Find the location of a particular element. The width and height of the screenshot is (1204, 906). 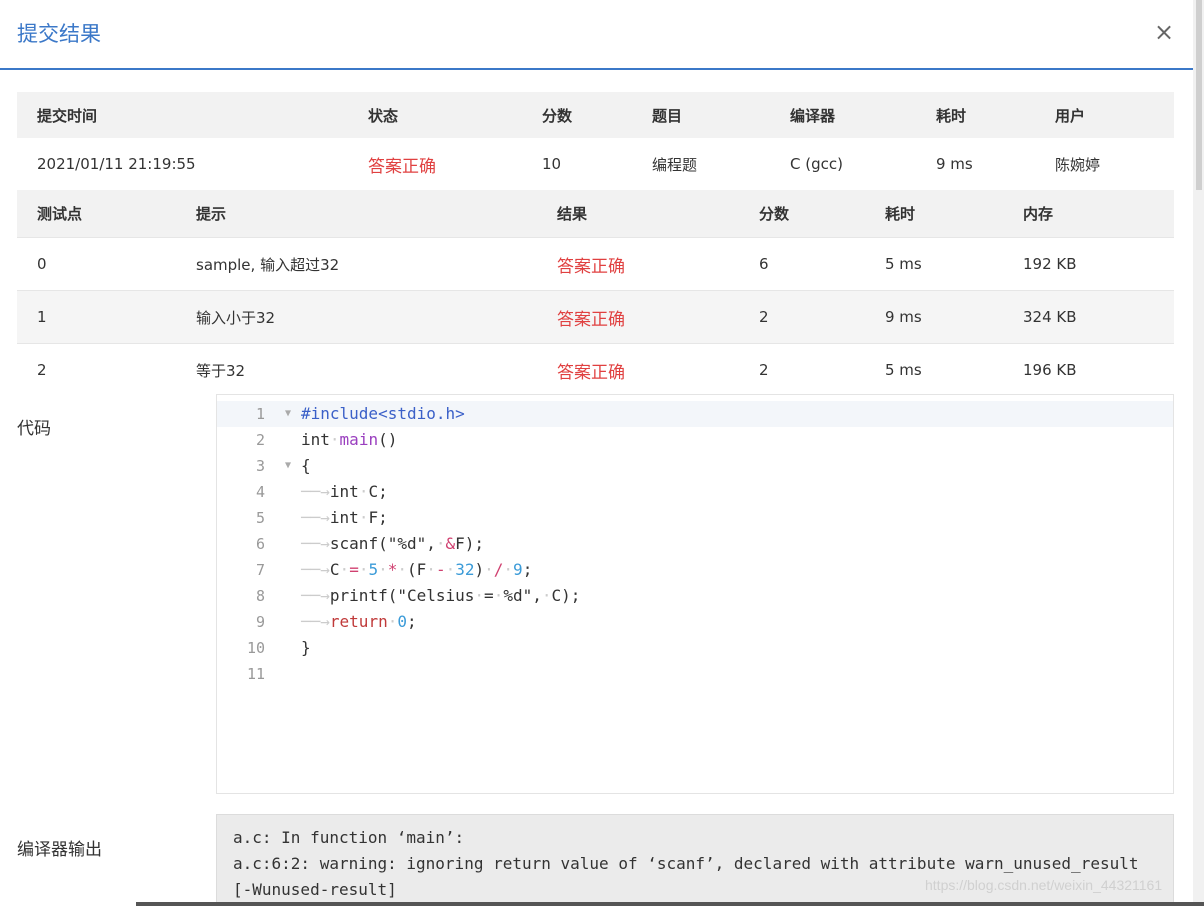

test-hint: sample, 输入超过32 is located at coordinates (356, 264).